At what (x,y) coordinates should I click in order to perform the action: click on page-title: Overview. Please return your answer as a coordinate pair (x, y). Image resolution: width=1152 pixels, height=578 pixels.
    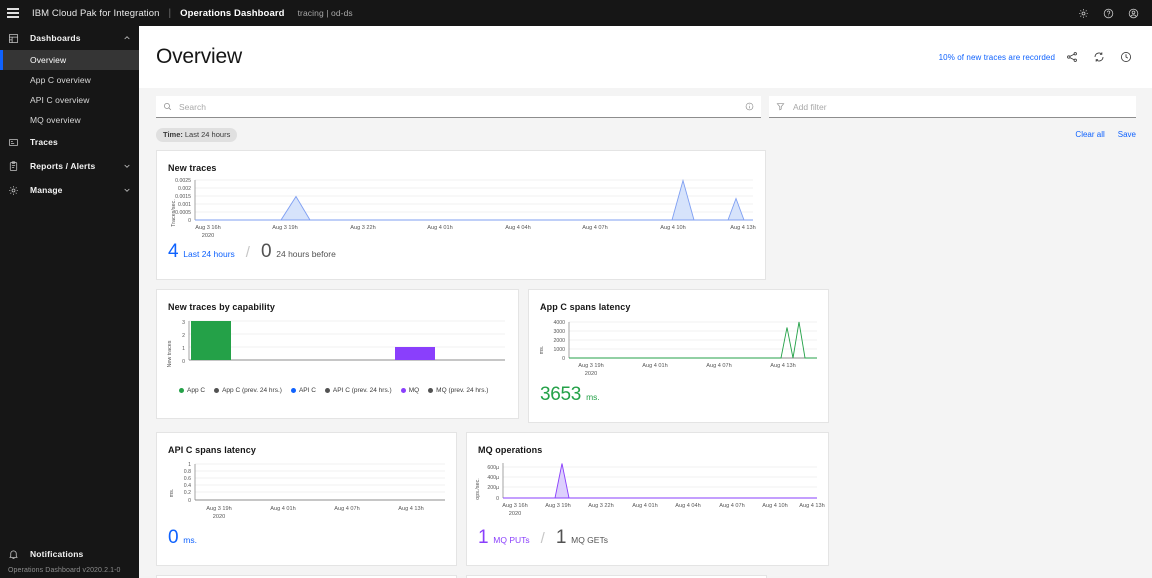
    Looking at the image, I should click on (199, 56).